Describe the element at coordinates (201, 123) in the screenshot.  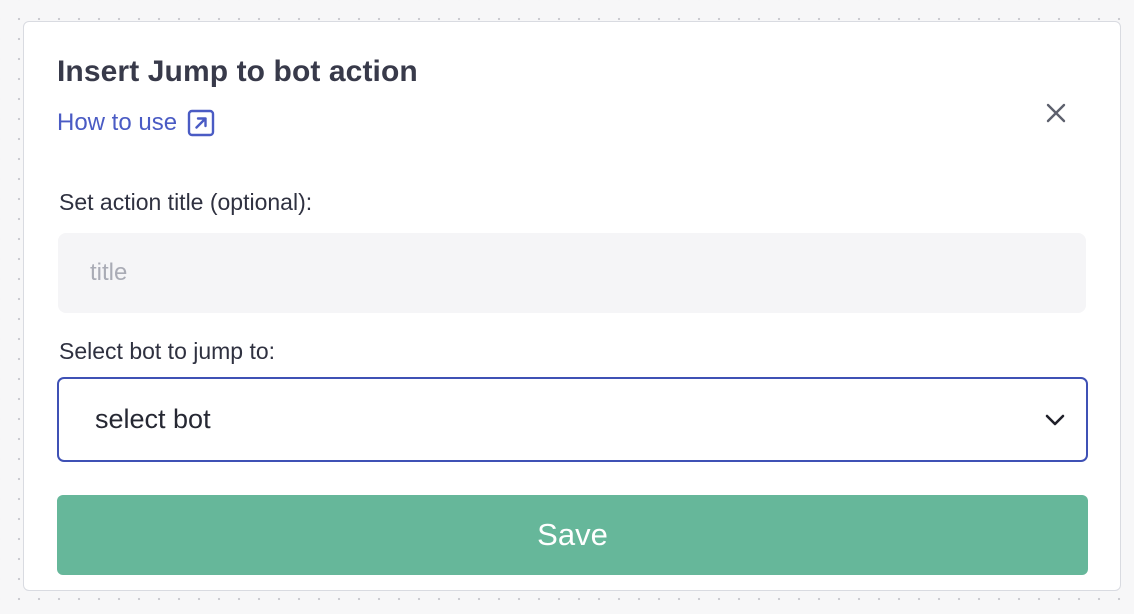
I see `external-link-icon` at that location.